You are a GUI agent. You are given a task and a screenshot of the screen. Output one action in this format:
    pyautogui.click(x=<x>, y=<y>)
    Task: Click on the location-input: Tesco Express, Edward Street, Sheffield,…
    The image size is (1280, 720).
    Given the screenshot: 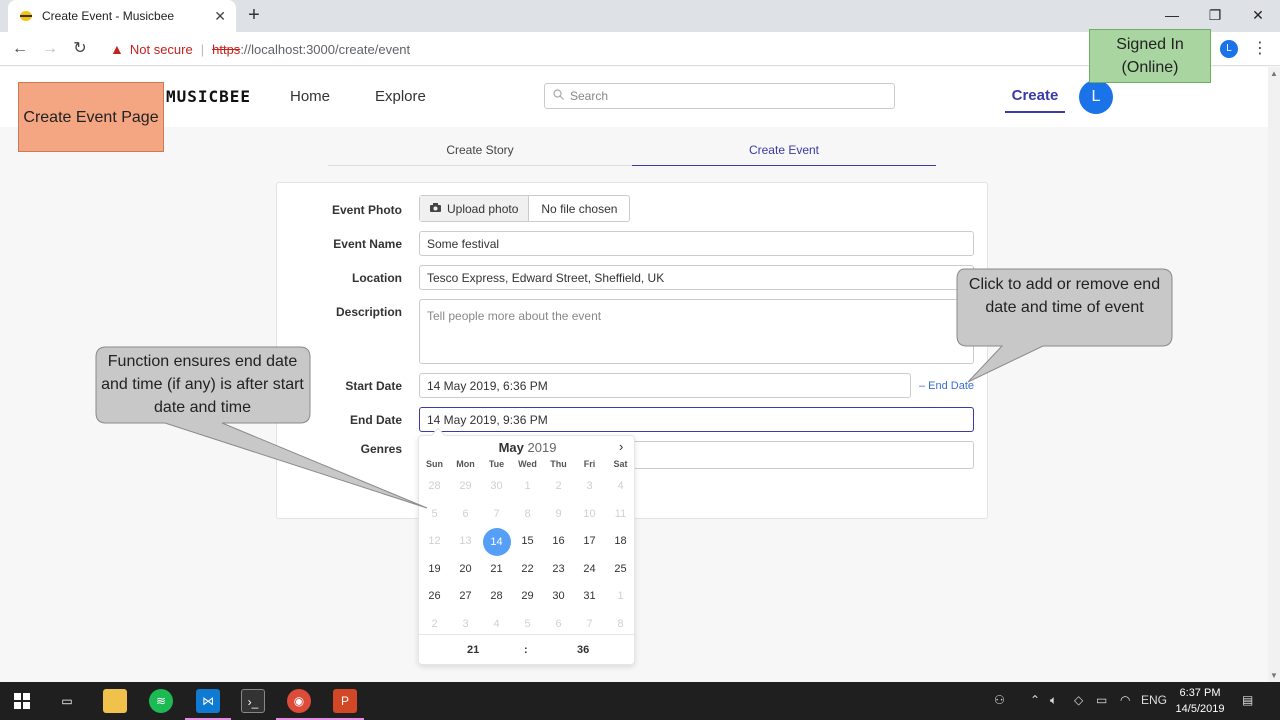 What is the action you would take?
    pyautogui.click(x=696, y=277)
    